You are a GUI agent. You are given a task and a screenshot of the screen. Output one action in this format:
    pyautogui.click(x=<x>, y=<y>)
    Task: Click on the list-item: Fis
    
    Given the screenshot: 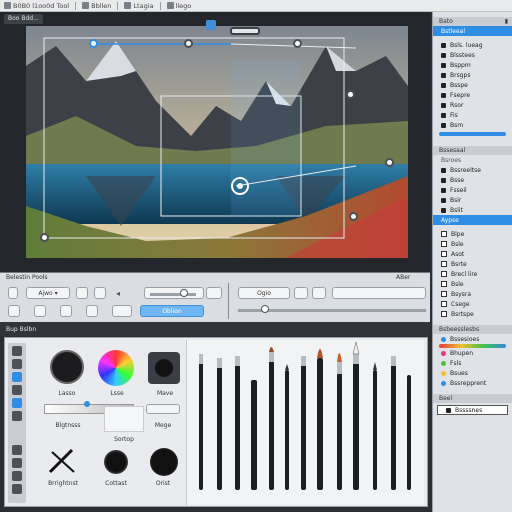 What is the action you would take?
    pyautogui.click(x=472, y=115)
    